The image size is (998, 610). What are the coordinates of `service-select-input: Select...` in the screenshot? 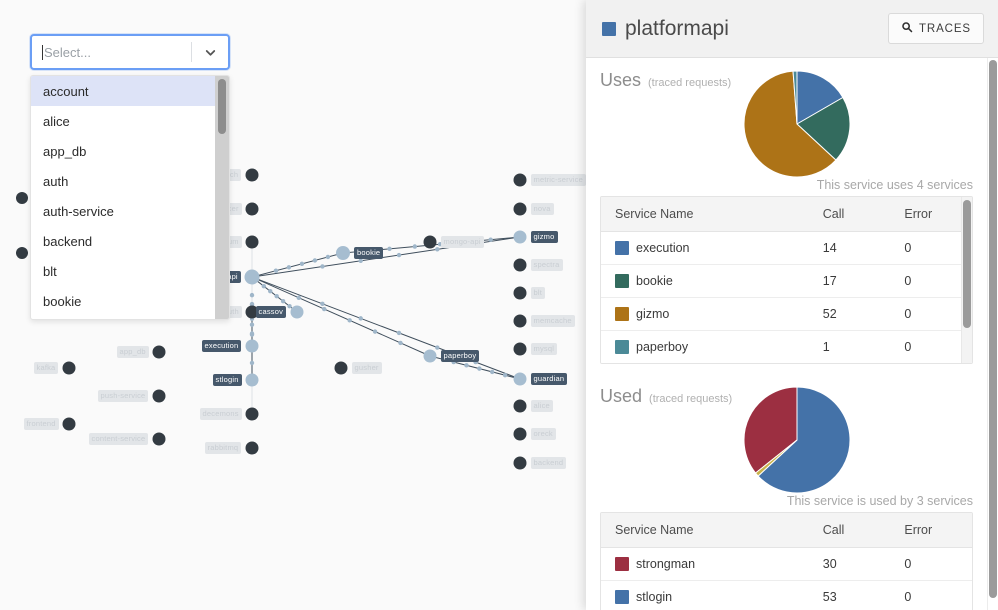 It's located at (130, 52).